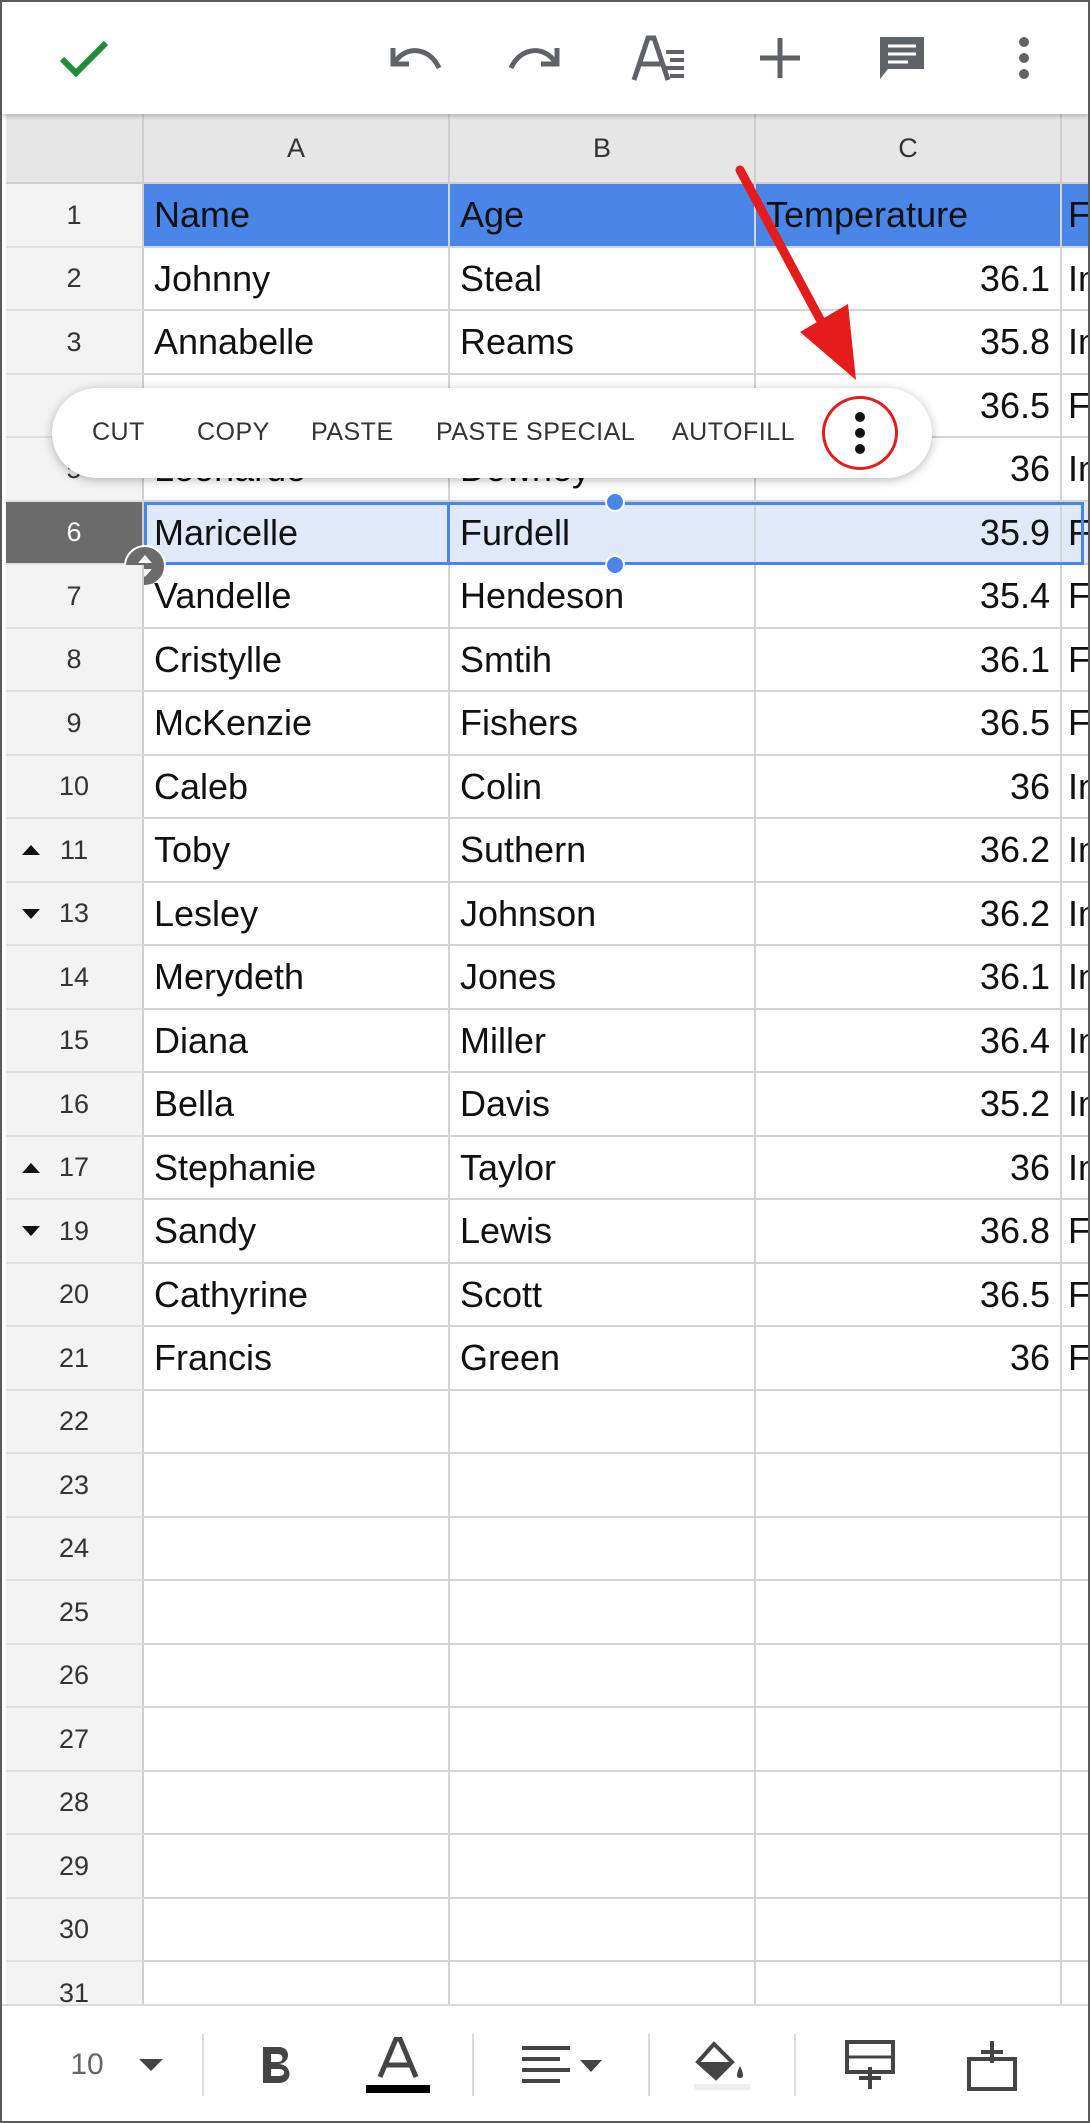 The height and width of the screenshot is (2123, 1090). Describe the element at coordinates (603, 343) in the screenshot. I see `cell-b: Reams` at that location.